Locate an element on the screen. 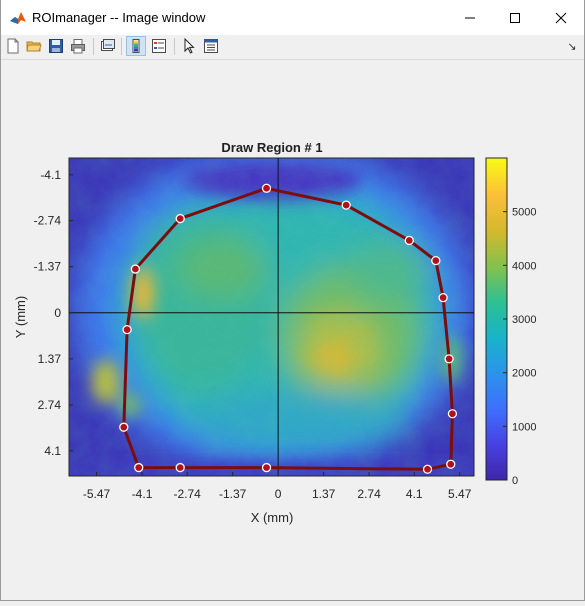 The height and width of the screenshot is (606, 585). new-file-icon is located at coordinates (13, 46).